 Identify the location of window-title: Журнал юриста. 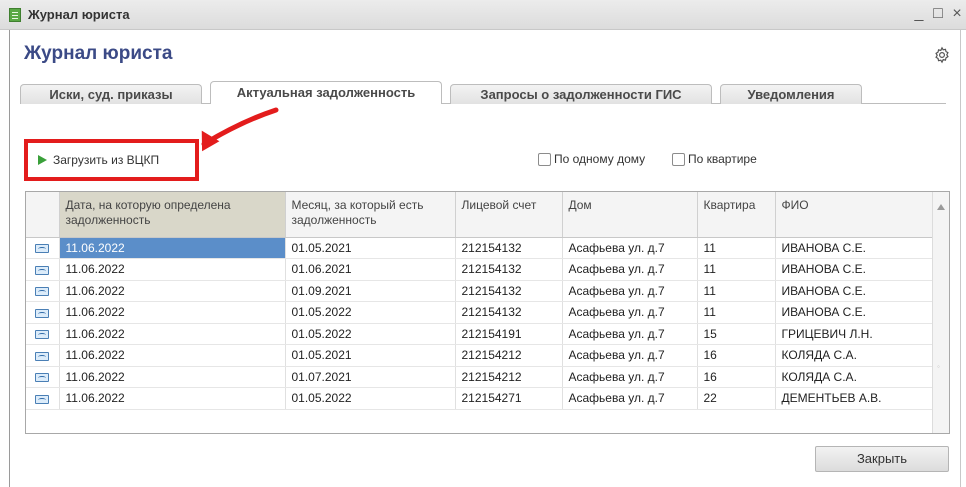
(79, 14).